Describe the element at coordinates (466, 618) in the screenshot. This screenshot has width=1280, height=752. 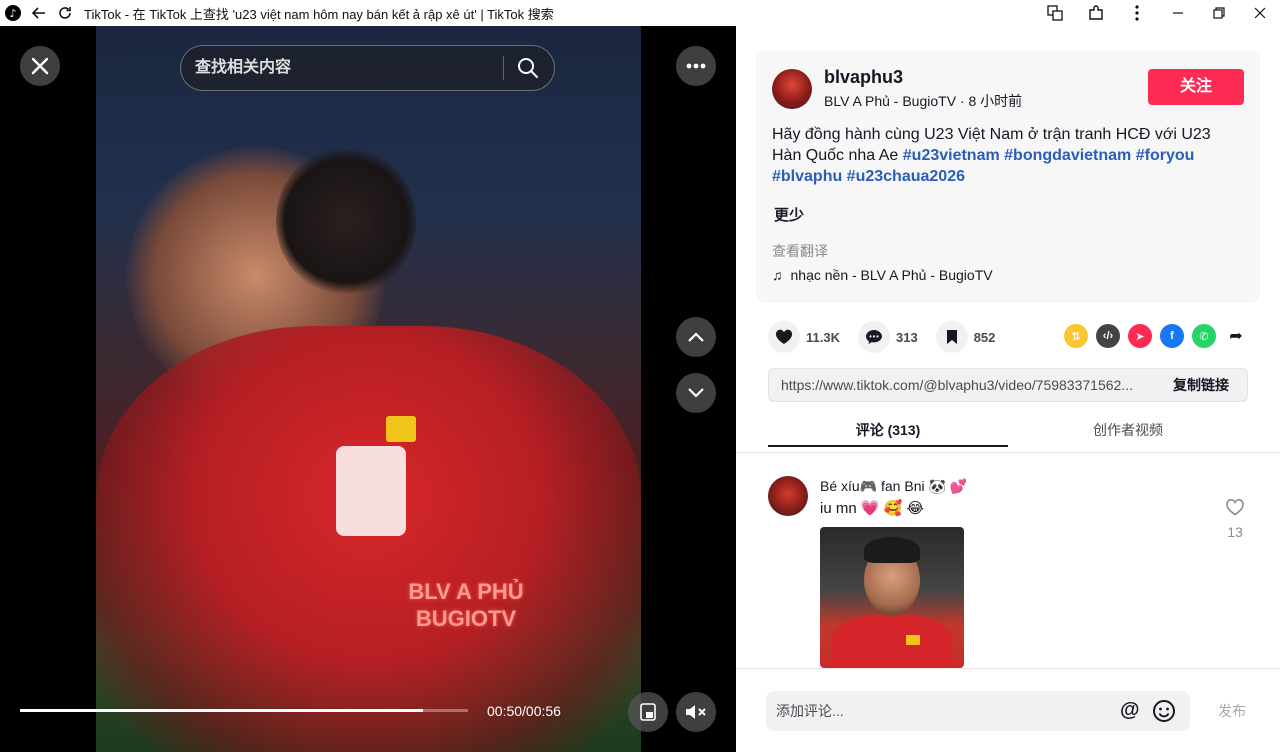
I see `caption-line-2: BUGIOTV` at that location.